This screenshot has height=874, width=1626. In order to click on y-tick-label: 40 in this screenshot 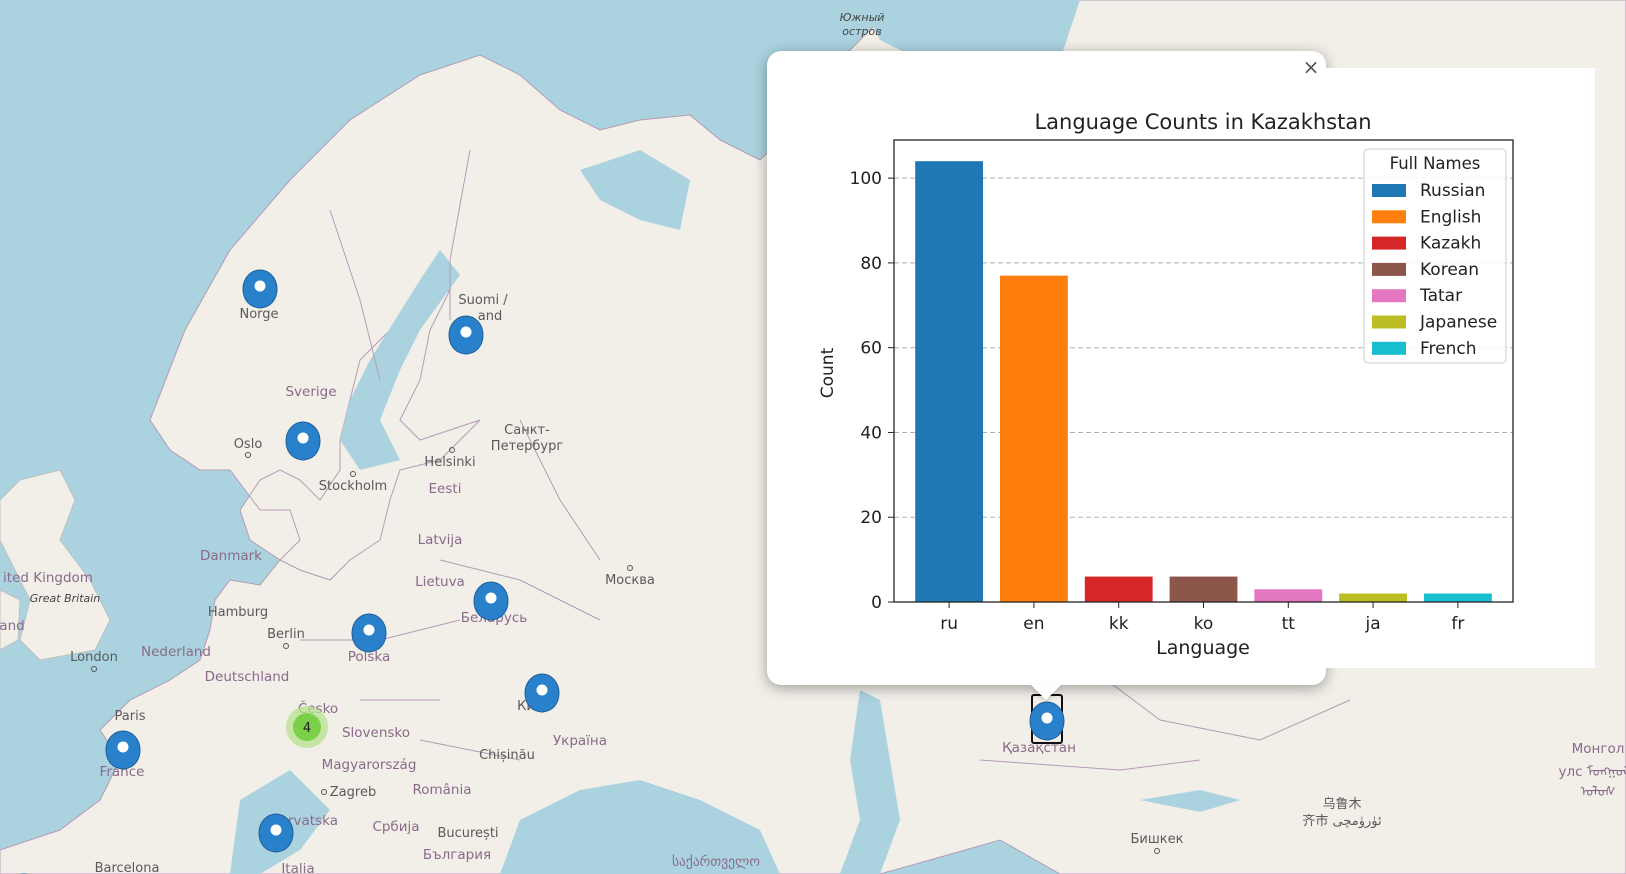, I will do `click(871, 433)`.